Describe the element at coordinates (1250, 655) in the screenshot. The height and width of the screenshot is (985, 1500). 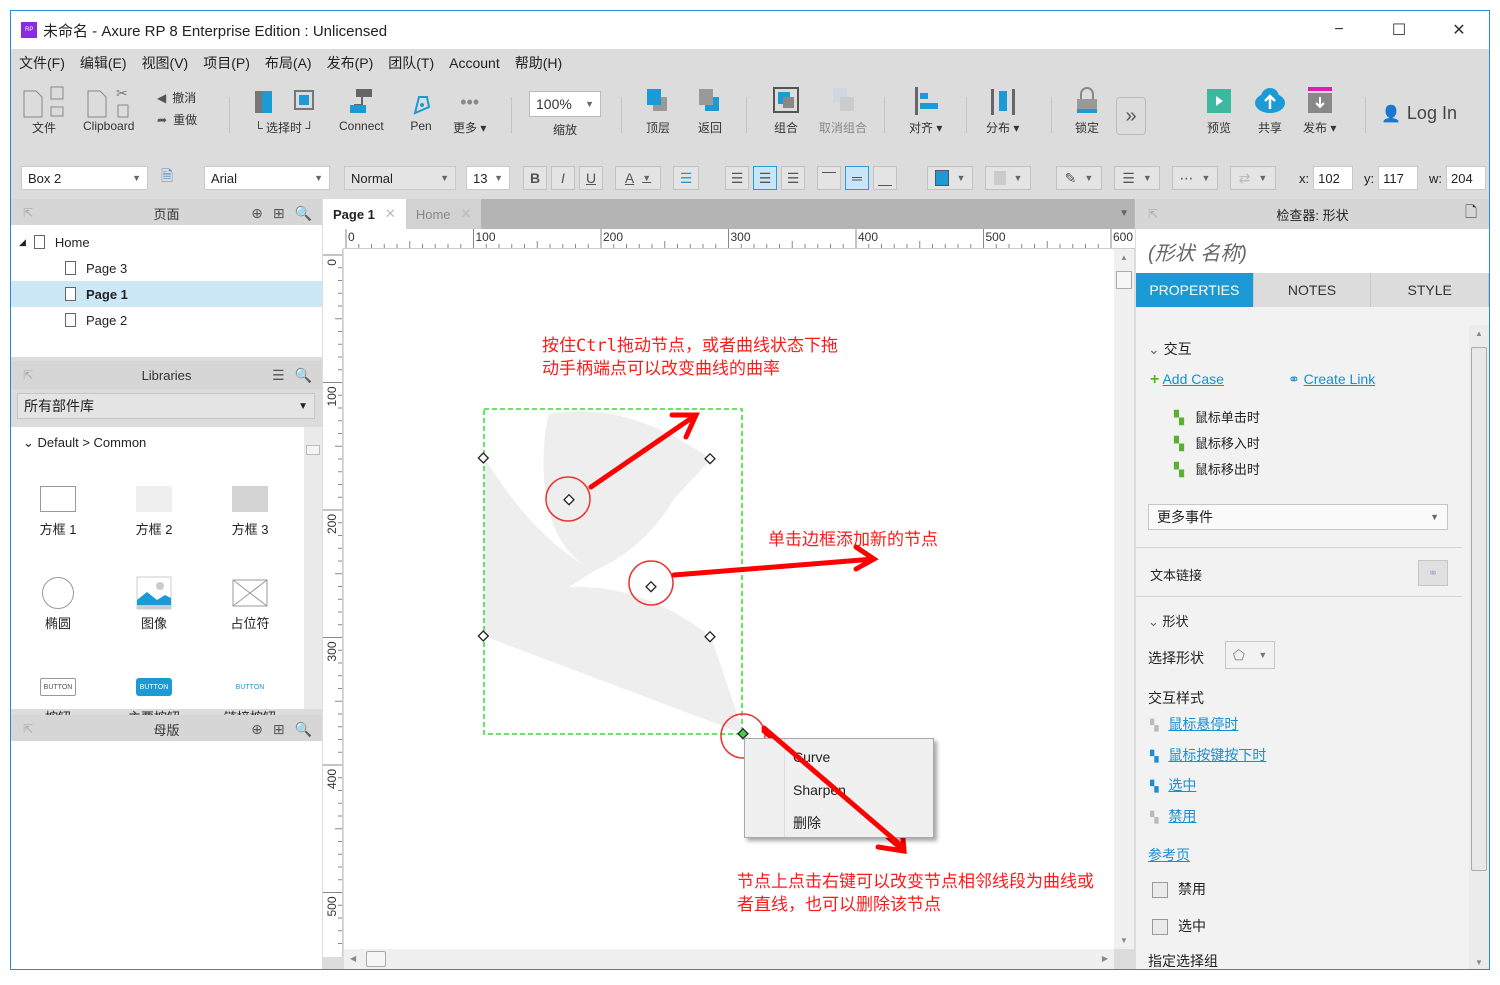
I see `select-shape-dropdown: ⬠ ▼` at that location.